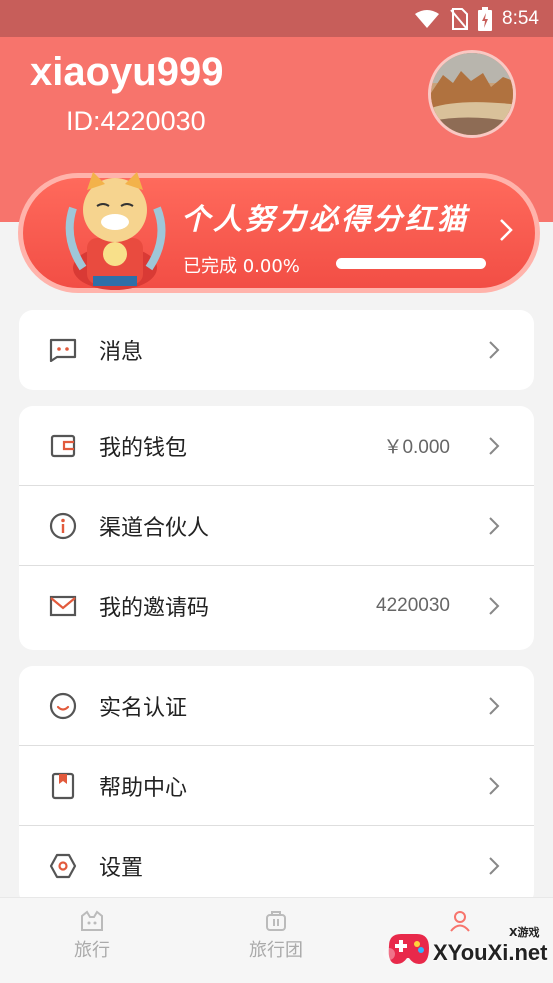 The height and width of the screenshot is (983, 553). I want to click on suitcase-icon, so click(276, 921).